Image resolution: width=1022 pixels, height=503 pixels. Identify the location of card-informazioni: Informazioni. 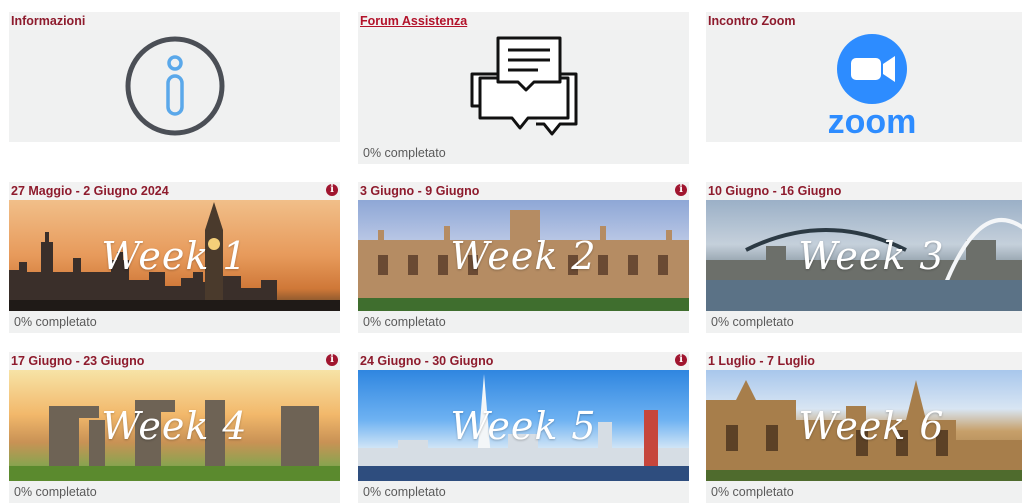
(174, 77).